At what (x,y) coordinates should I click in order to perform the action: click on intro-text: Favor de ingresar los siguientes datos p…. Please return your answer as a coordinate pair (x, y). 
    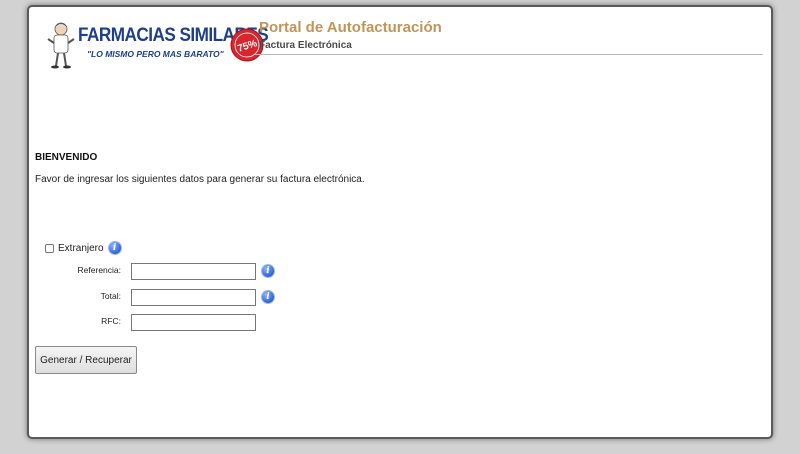
    Looking at the image, I should click on (200, 179).